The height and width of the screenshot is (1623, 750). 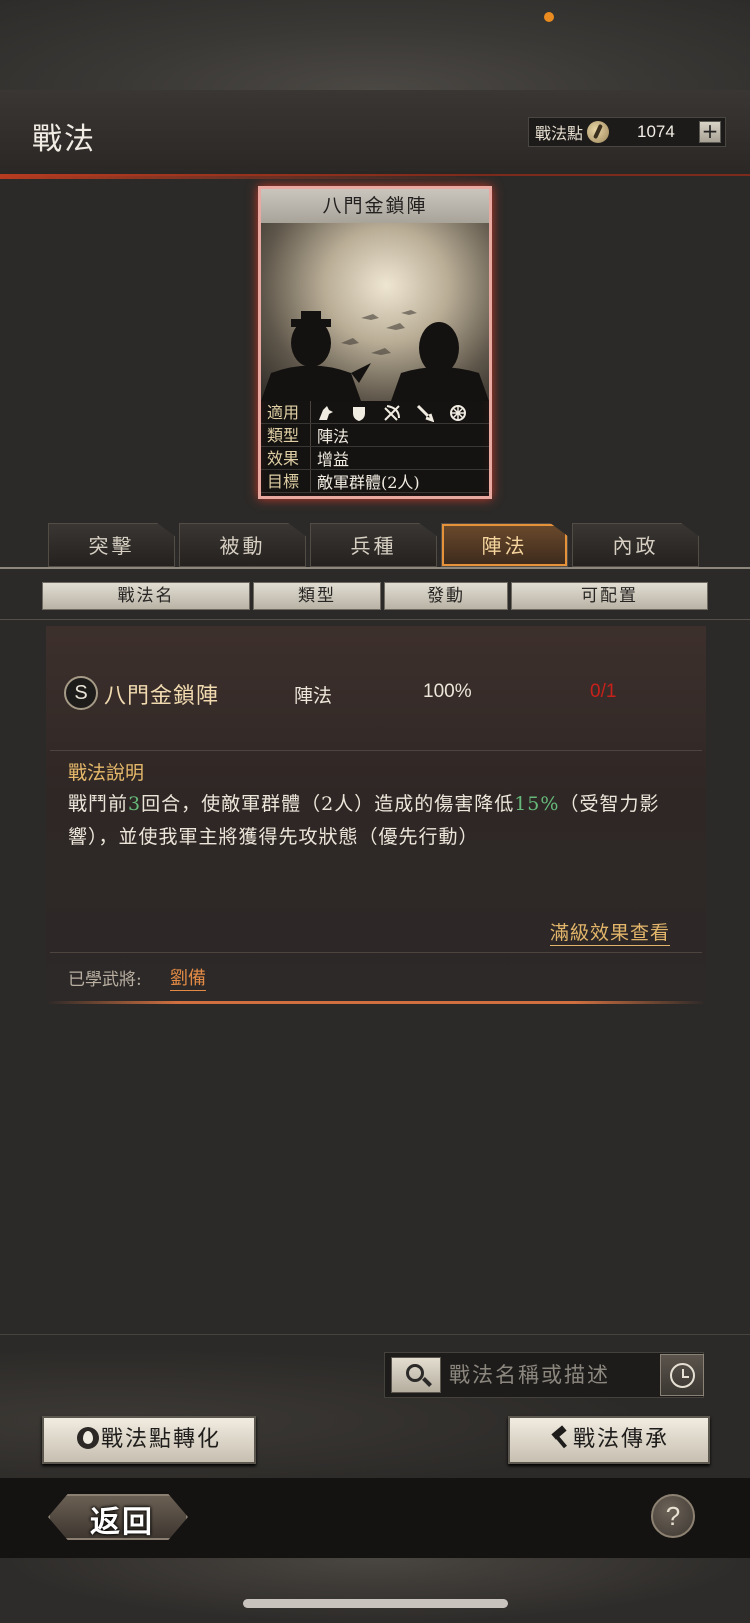 What do you see at coordinates (333, 459) in the screenshot?
I see `card-row-value: 增益` at bounding box center [333, 459].